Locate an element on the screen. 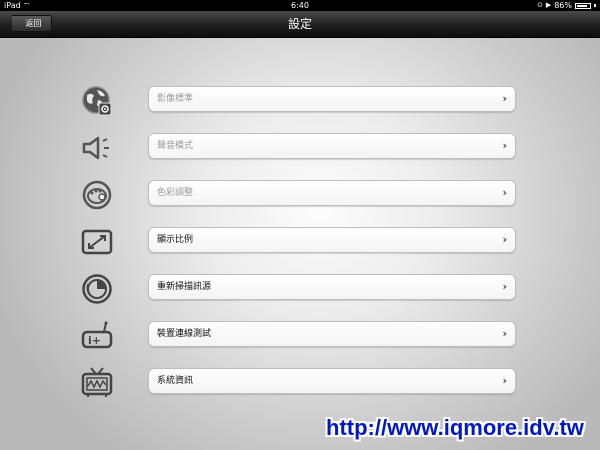 Image resolution: width=600 pixels, height=450 pixels. video-standard-button: 影像標準 › is located at coordinates (332, 99).